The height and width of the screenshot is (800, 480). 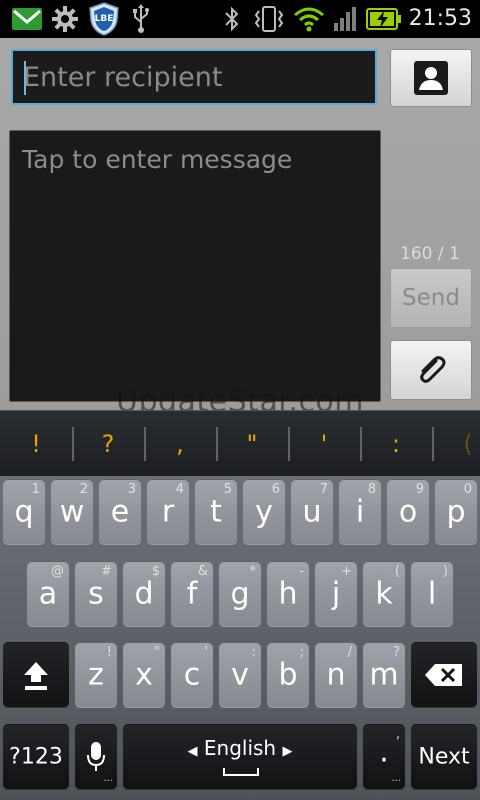 I want to click on send-button: Send, so click(x=431, y=298).